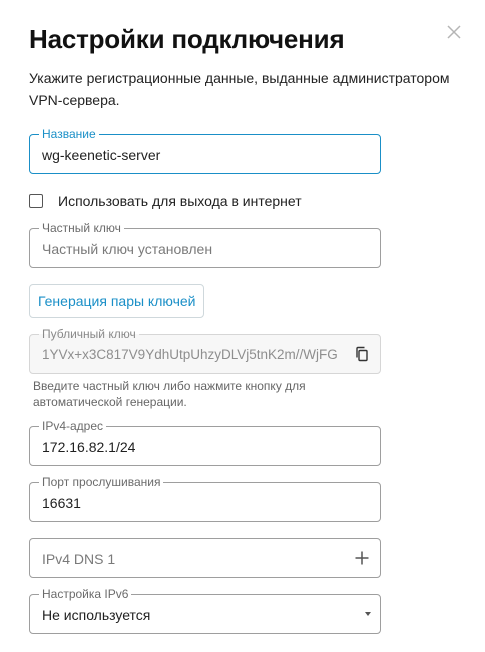 The image size is (485, 652). Describe the element at coordinates (205, 558) in the screenshot. I see `ipv4-dns-field: IPv4 DNS 1` at that location.